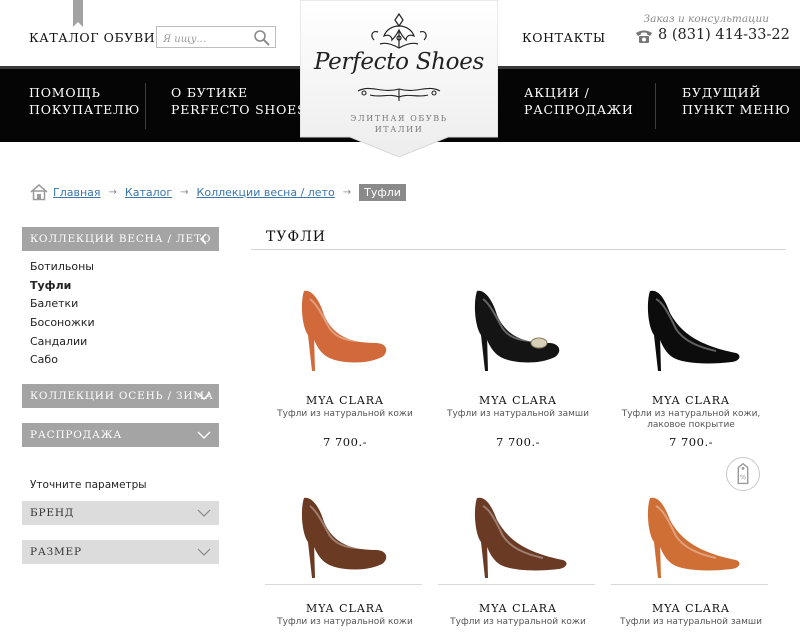 The height and width of the screenshot is (635, 800). What do you see at coordinates (148, 192) in the screenshot?
I see `breadcrumb-catalog: Каталог` at bounding box center [148, 192].